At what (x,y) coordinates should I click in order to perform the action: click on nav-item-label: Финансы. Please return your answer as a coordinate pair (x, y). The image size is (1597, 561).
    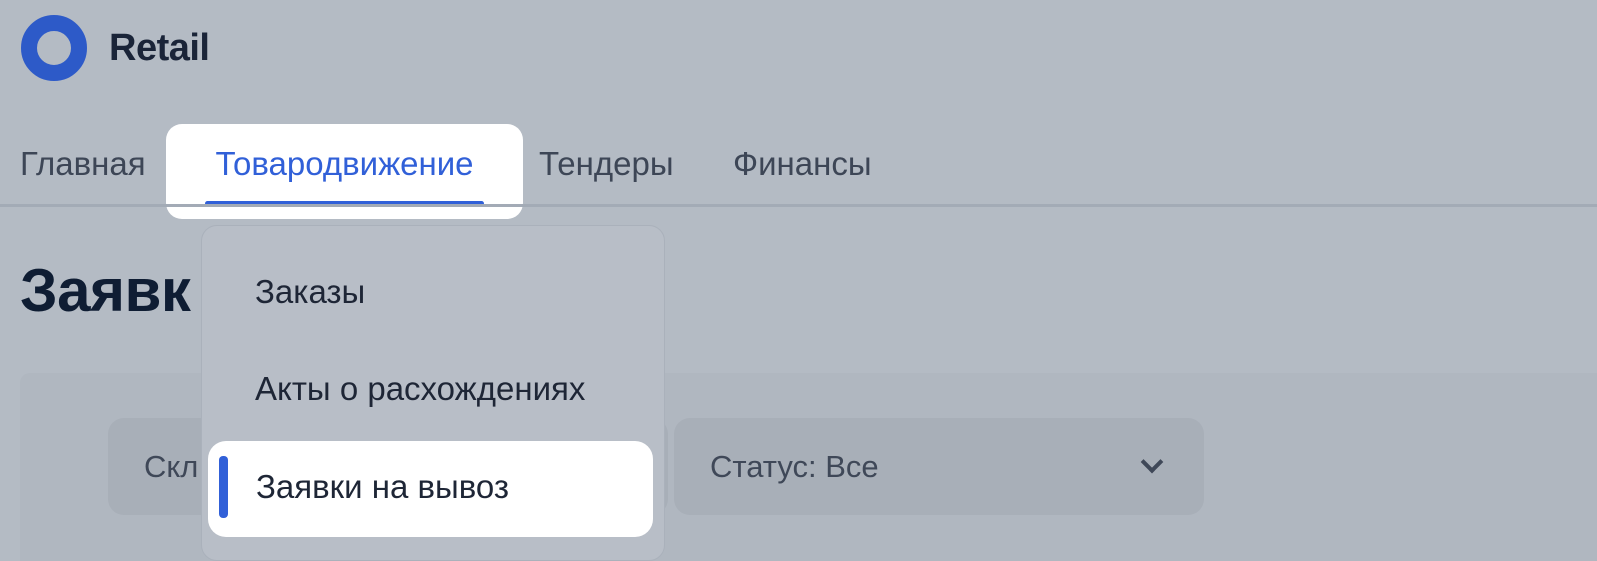
    Looking at the image, I should click on (802, 163).